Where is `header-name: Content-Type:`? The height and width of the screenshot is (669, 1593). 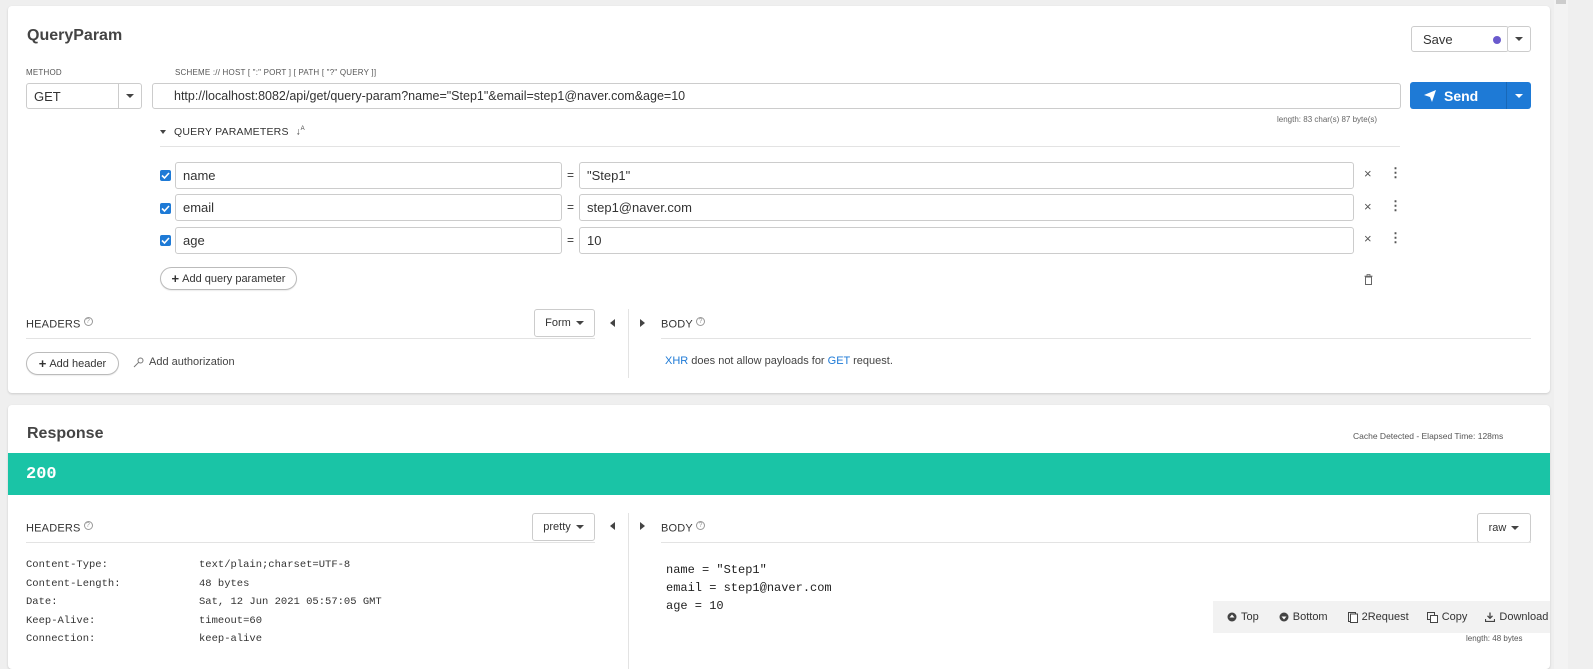
header-name: Content-Type: is located at coordinates (67, 565).